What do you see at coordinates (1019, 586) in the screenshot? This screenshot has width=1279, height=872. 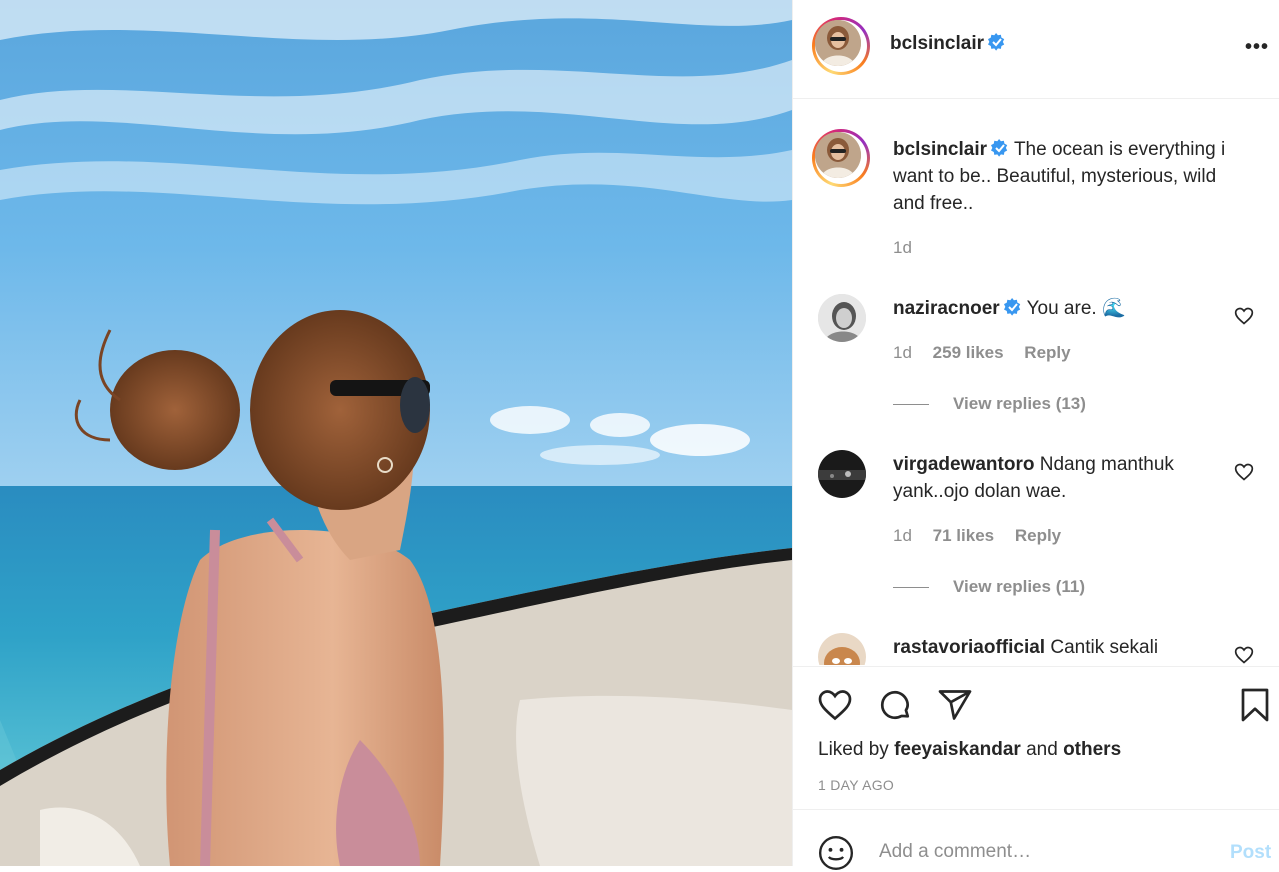 I see `view-replies-label: View replies (11)` at bounding box center [1019, 586].